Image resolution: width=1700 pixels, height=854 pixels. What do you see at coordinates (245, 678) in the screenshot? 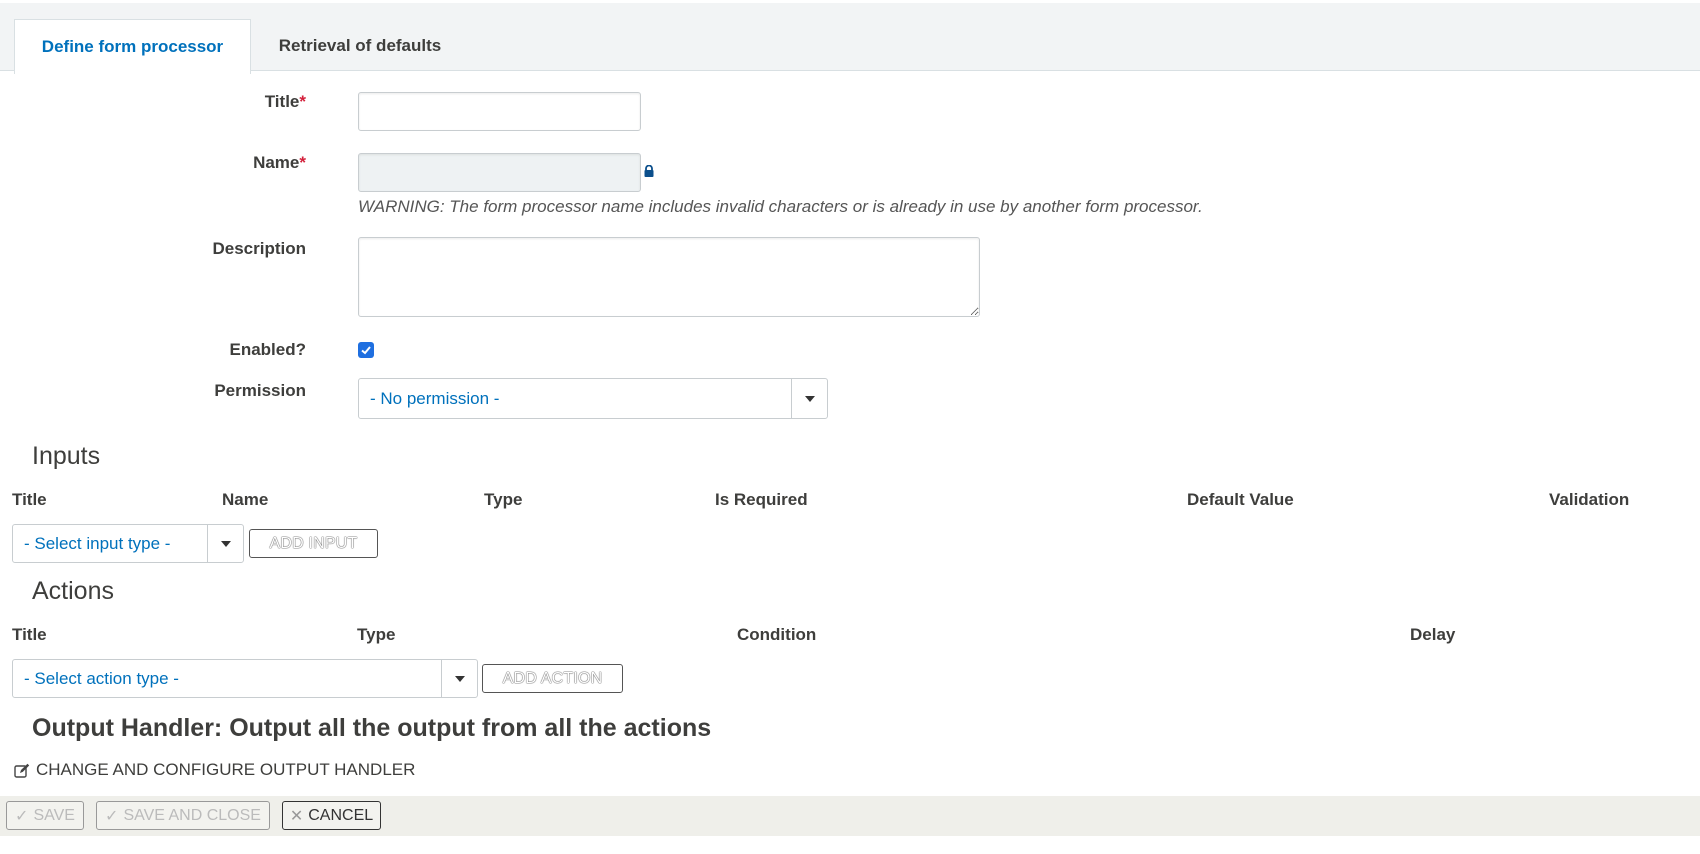
I see `action-type-select: - Select action type -` at bounding box center [245, 678].